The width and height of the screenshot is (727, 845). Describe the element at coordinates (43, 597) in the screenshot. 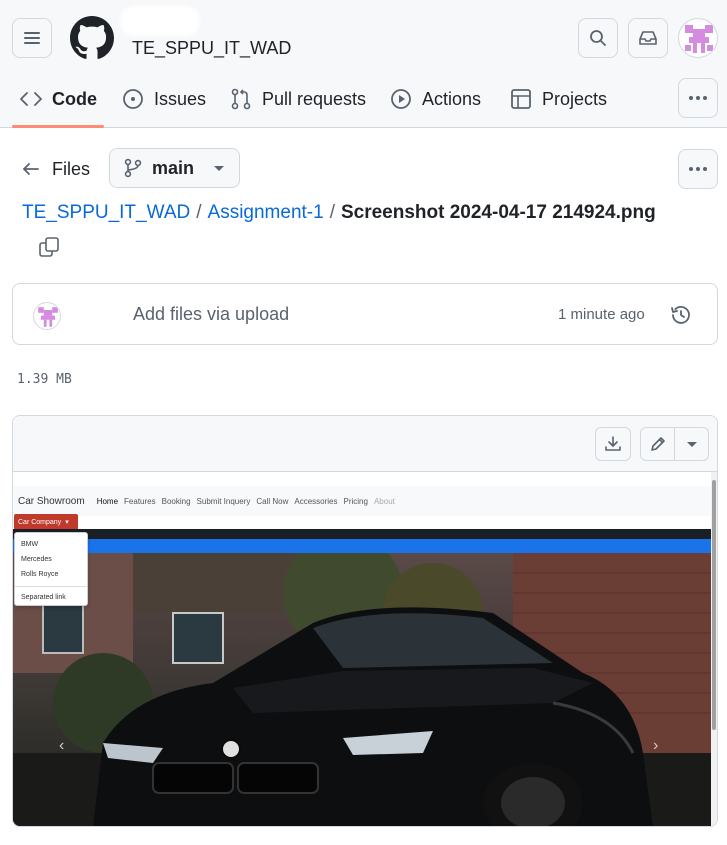

I see `preview-dropdown-item: Separated link` at that location.